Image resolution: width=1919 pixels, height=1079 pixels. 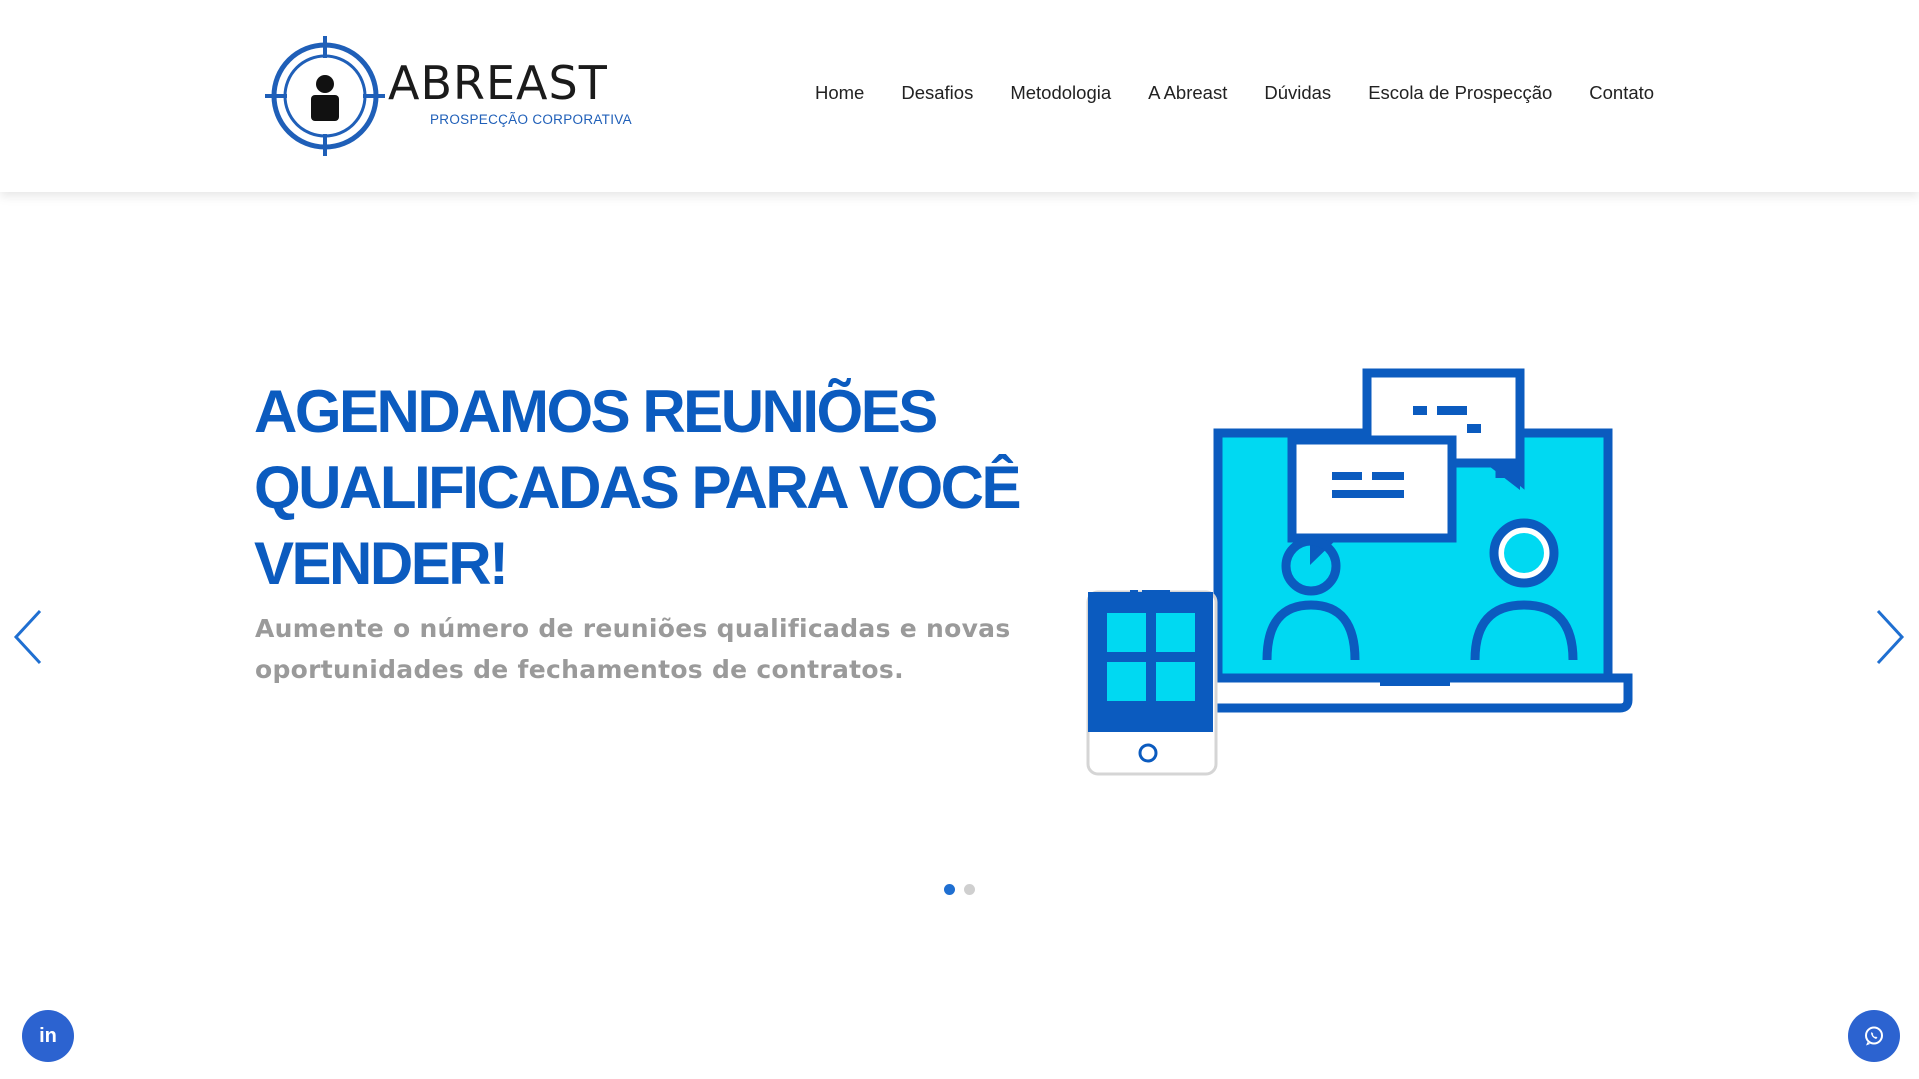 I want to click on slider-pagination, so click(x=959, y=889).